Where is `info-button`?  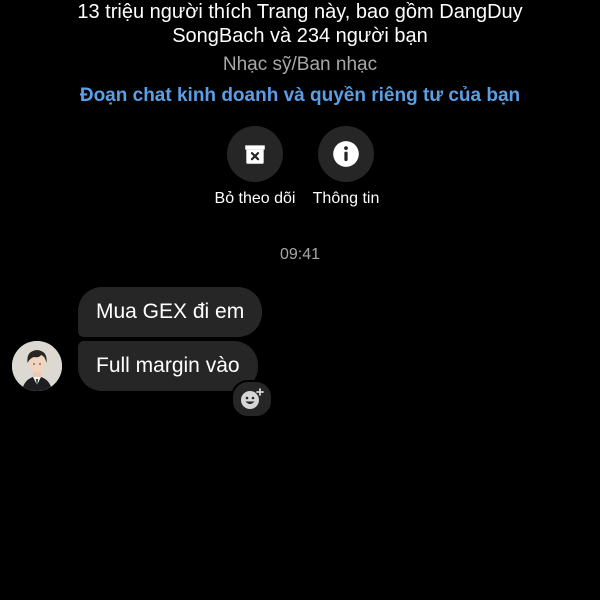 info-button is located at coordinates (346, 154).